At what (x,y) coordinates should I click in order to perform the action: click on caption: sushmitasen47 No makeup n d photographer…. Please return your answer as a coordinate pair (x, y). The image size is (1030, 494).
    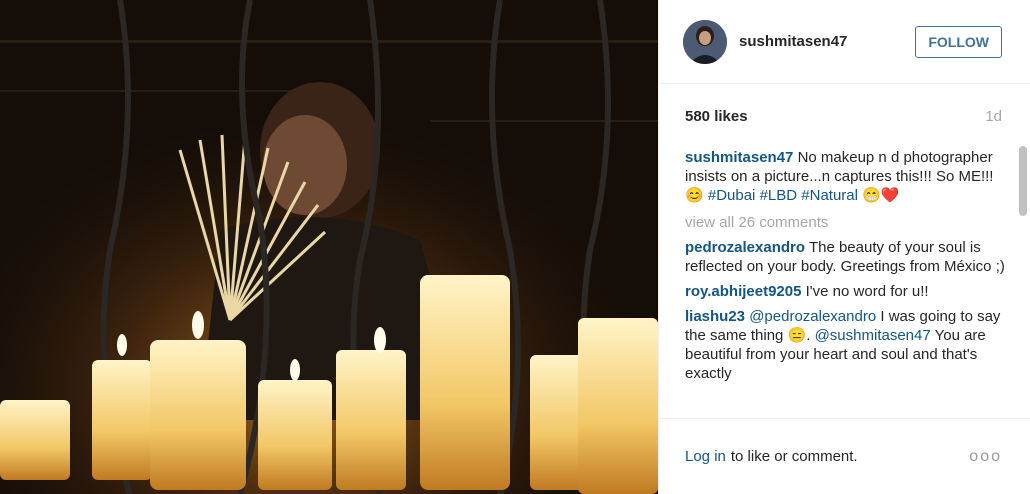
    Looking at the image, I should click on (845, 176).